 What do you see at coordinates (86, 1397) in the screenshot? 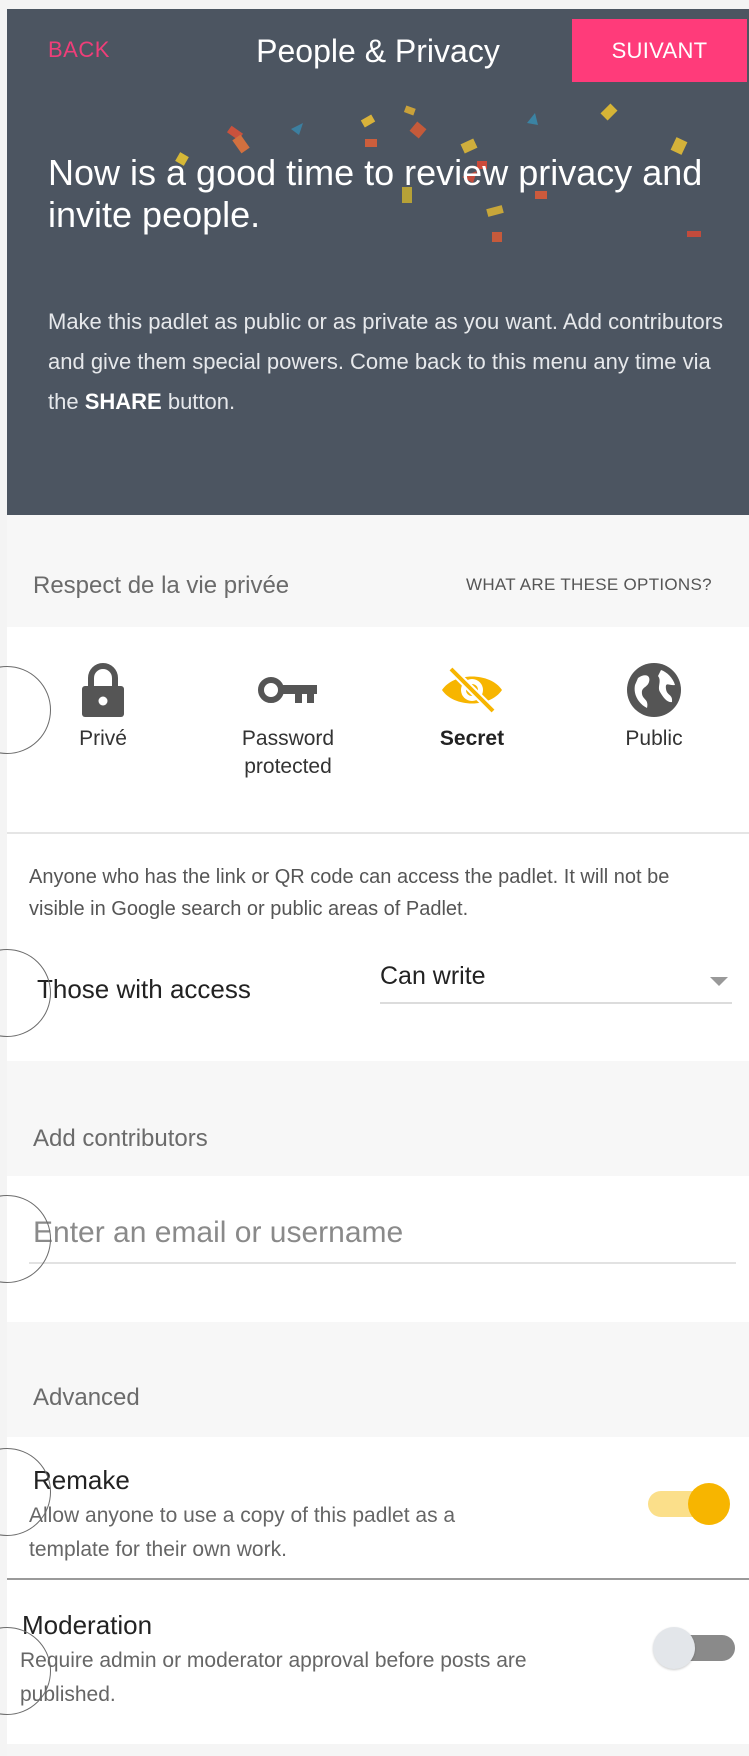
I see `advanced-section-label: Advanced` at bounding box center [86, 1397].